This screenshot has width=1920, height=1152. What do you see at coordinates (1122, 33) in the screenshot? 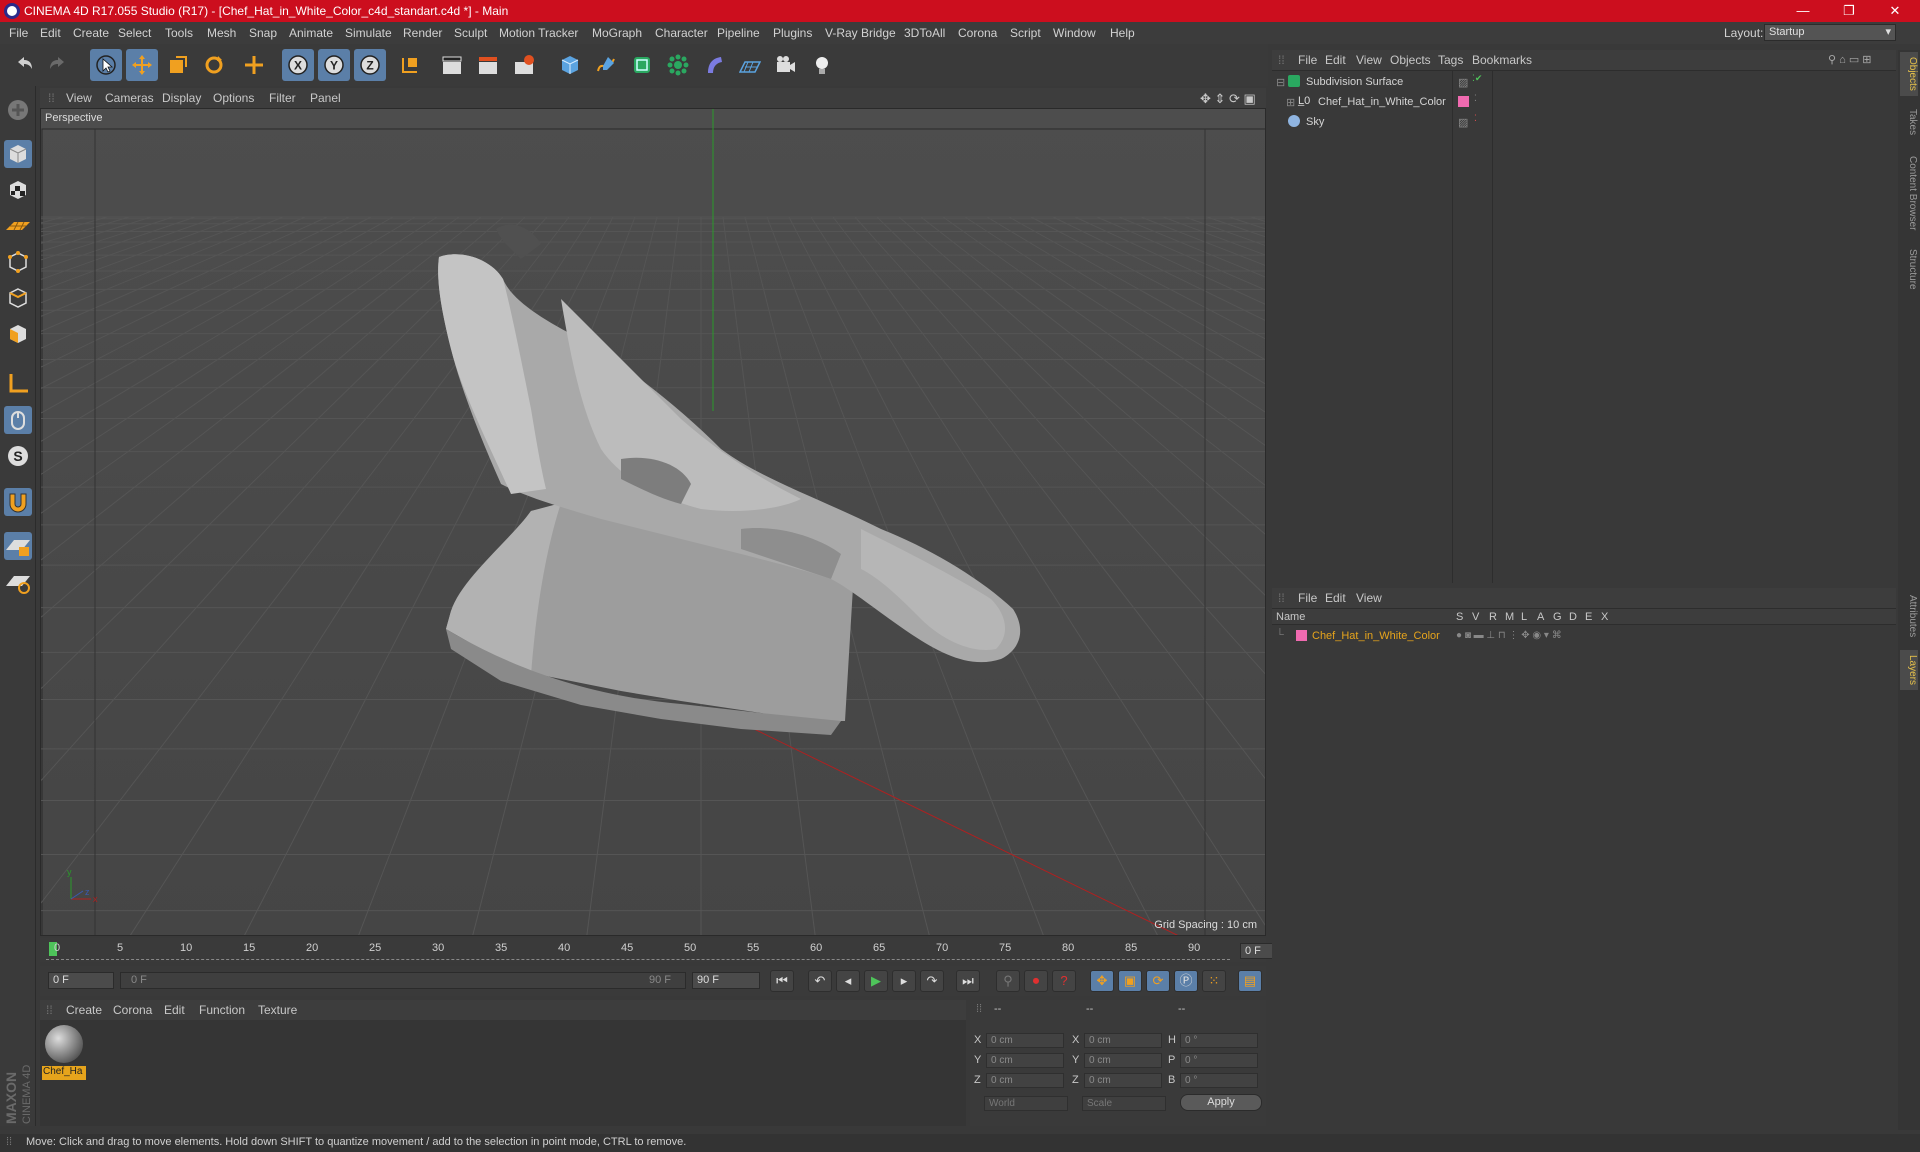
I see `menu-help: Help` at bounding box center [1122, 33].